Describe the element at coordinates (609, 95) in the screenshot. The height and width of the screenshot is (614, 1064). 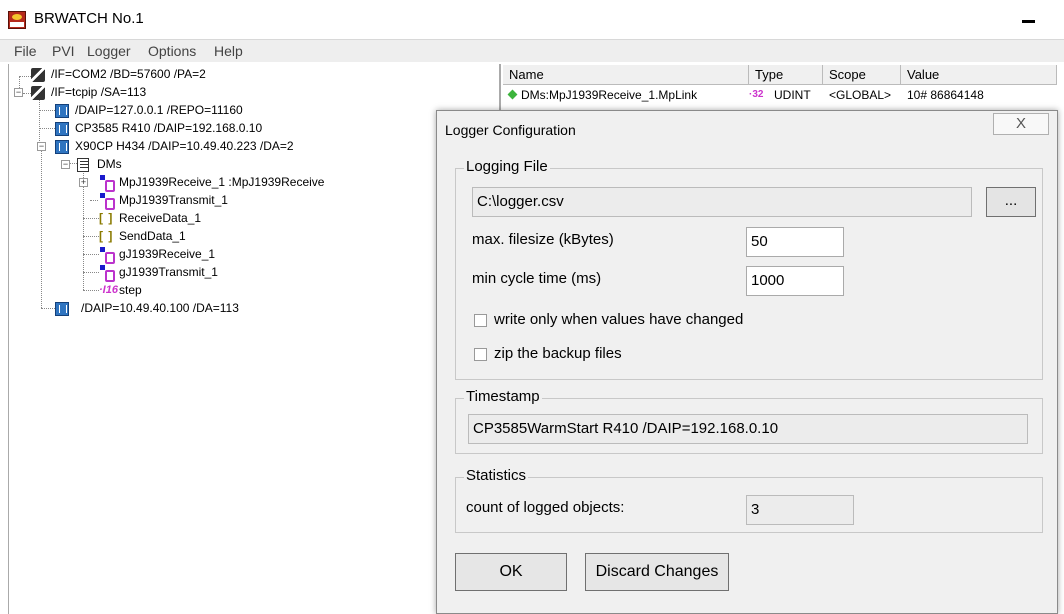
I see `cell-name: DMs:MpJ1939Receive_1.MpLink` at that location.